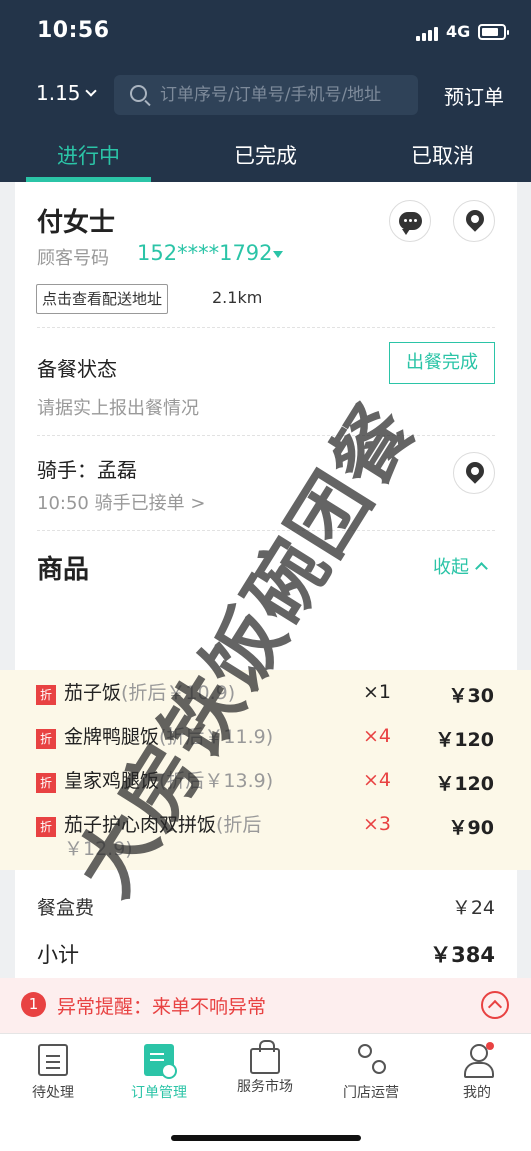 This screenshot has width=531, height=1151. I want to click on item-price: ￥90, so click(471, 828).